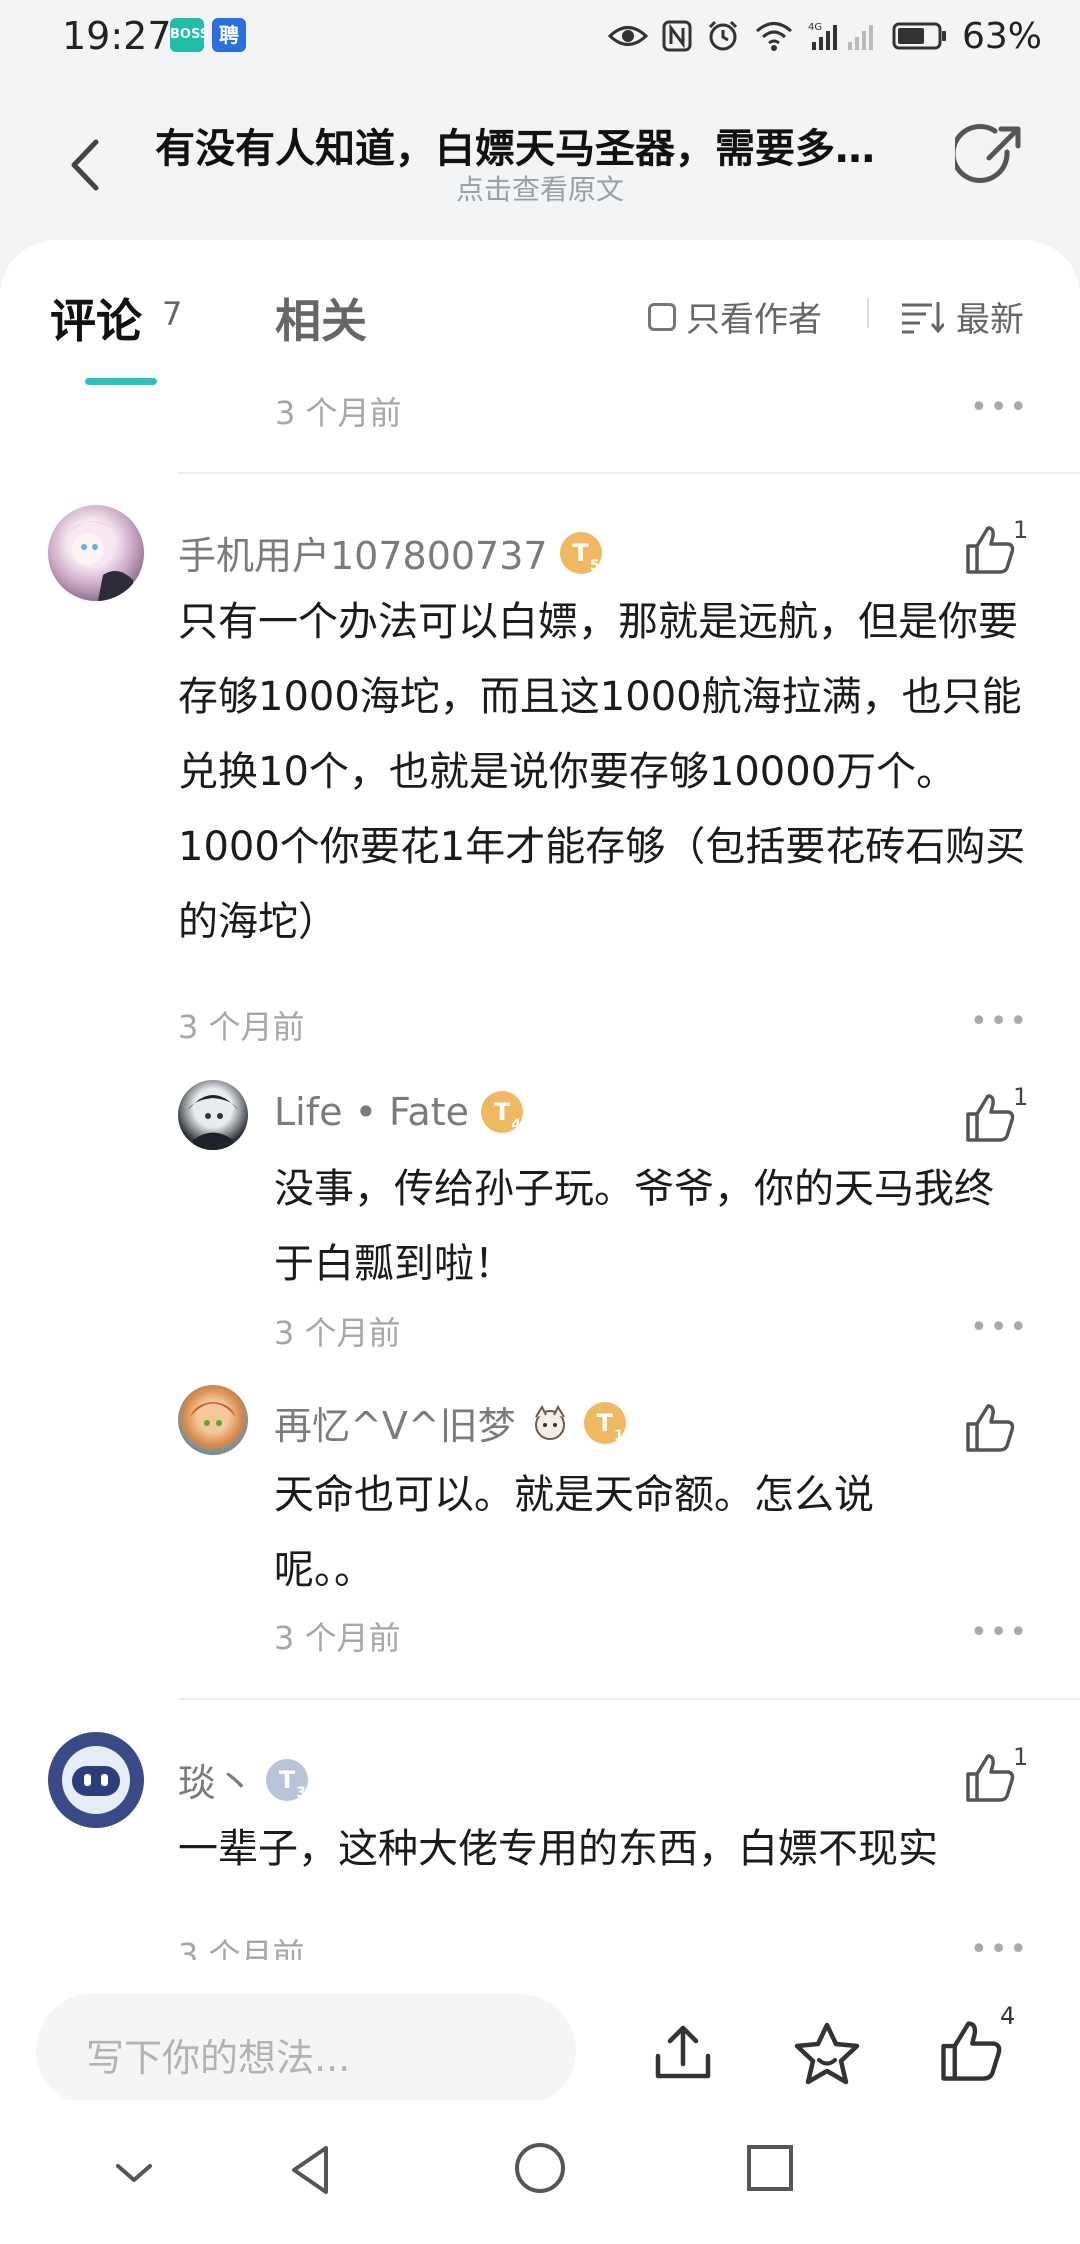 The height and width of the screenshot is (2244, 1080). Describe the element at coordinates (540, 312) in the screenshot. I see `tab-bar: 评论 7 相关 只看作者 最新` at that location.